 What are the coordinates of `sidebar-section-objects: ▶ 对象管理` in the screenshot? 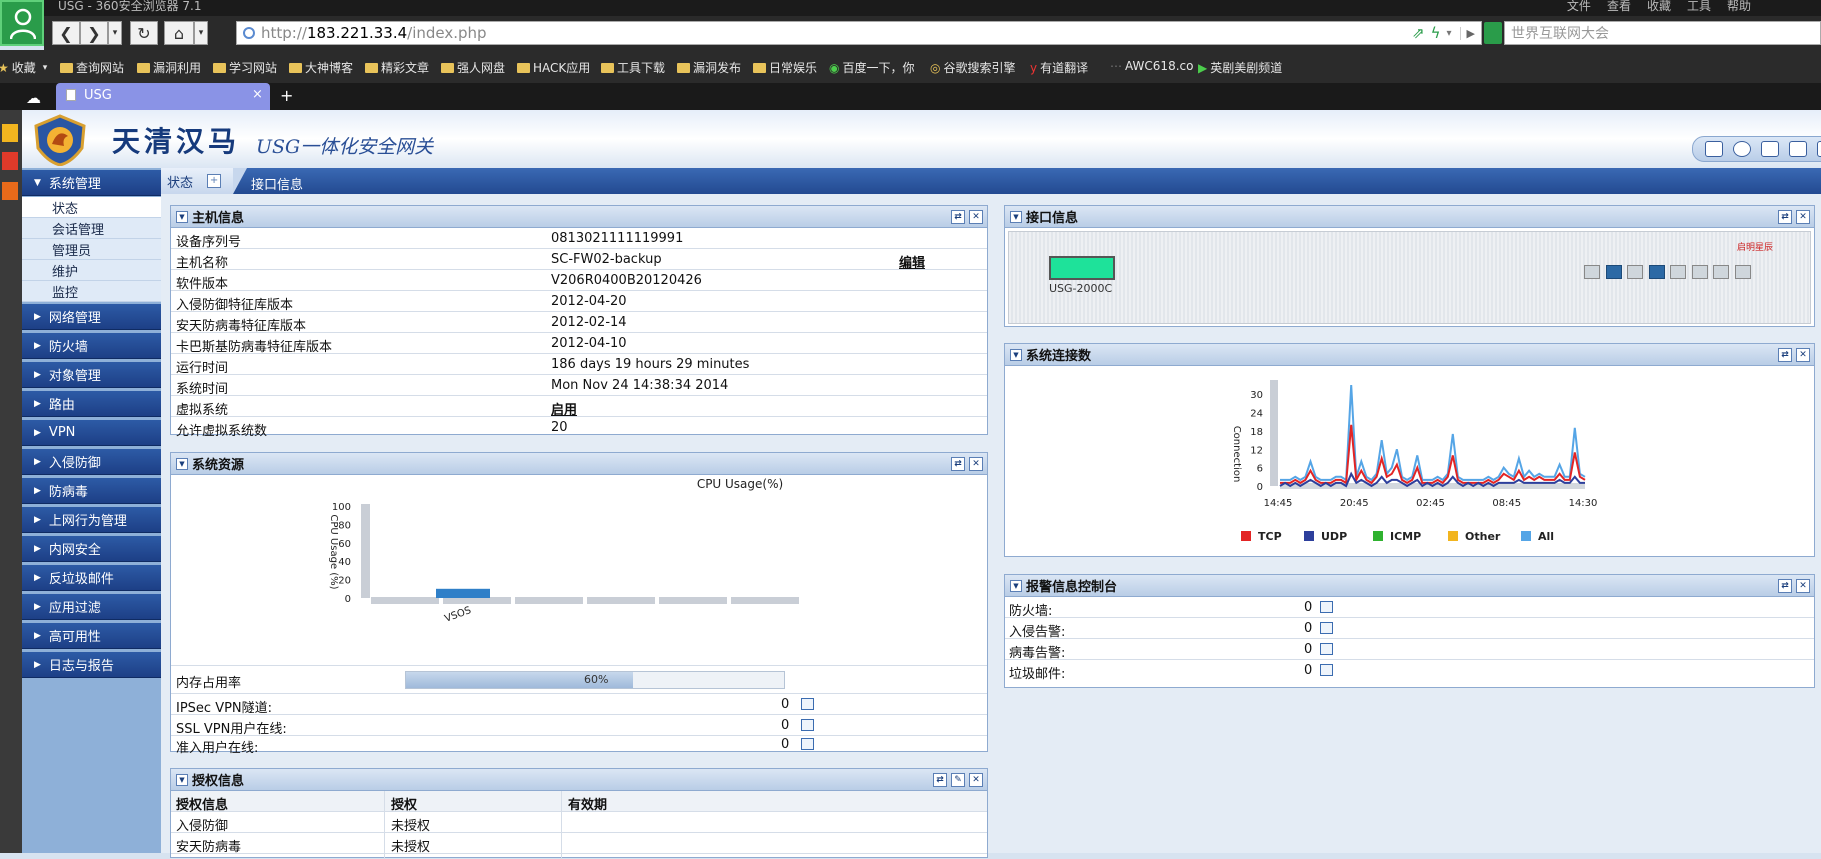 It's located at (91, 375).